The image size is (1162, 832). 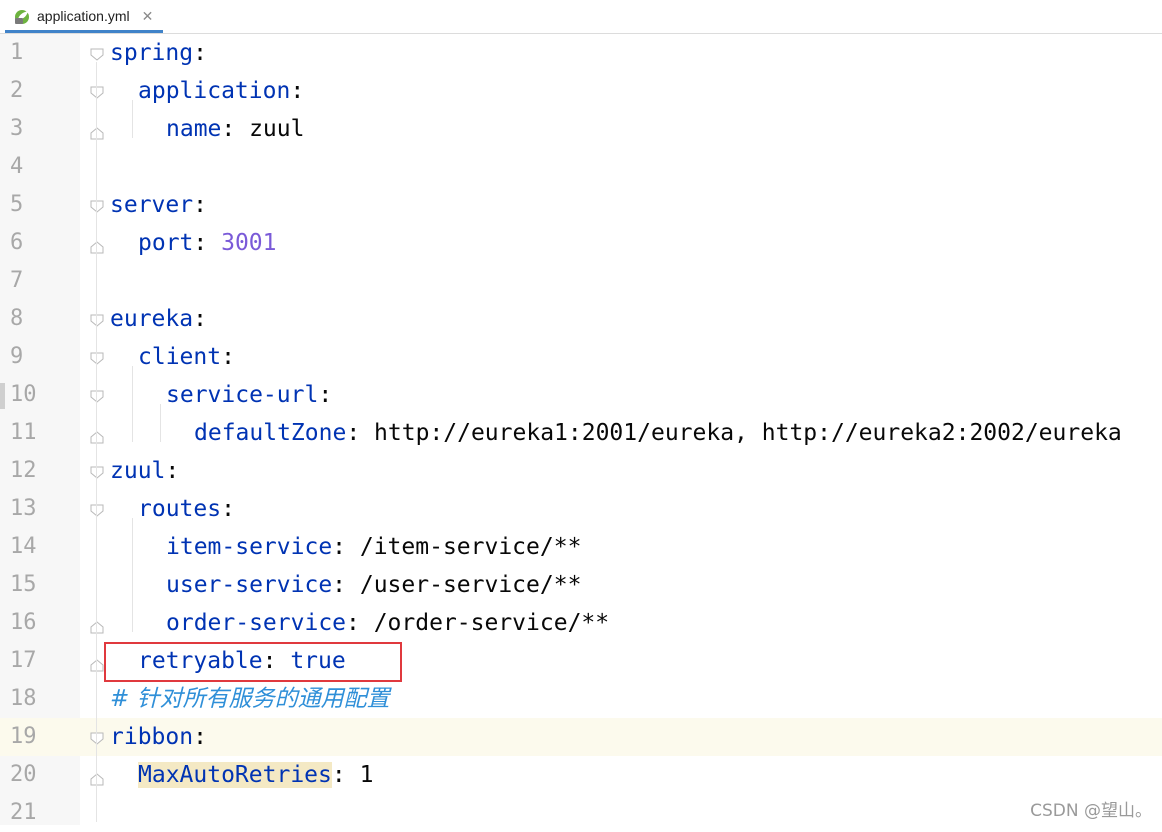 I want to click on line-number: 16, so click(x=23, y=622).